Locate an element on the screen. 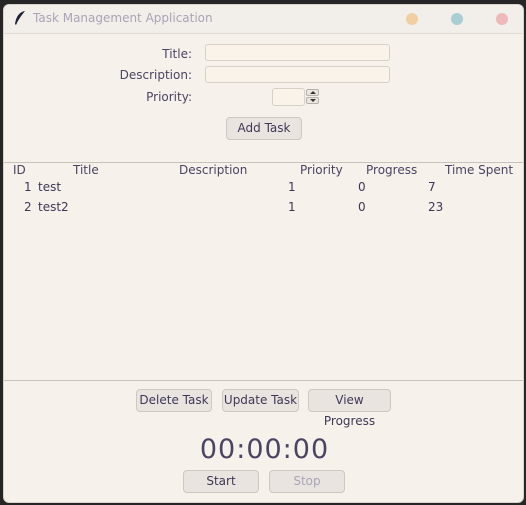  column-header-title: Title is located at coordinates (86, 170).